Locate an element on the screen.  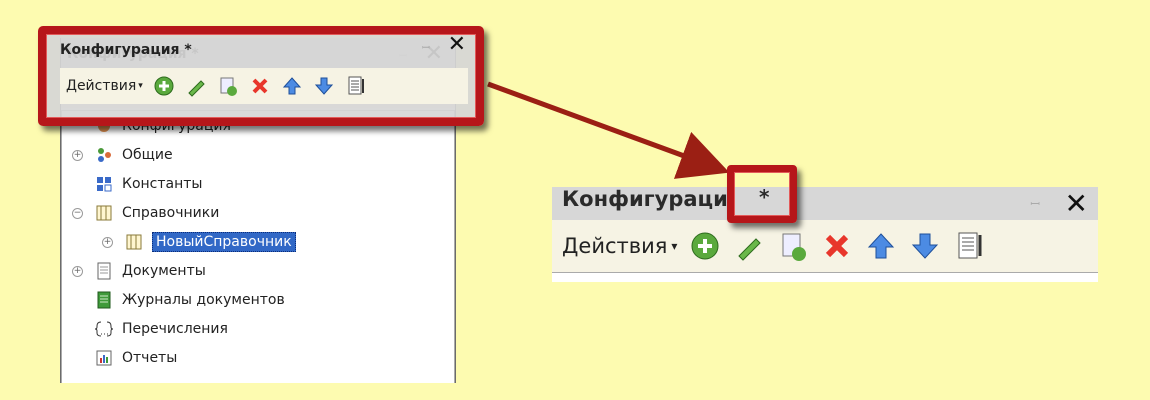
tree-item-constants: Константы is located at coordinates (137, 184).